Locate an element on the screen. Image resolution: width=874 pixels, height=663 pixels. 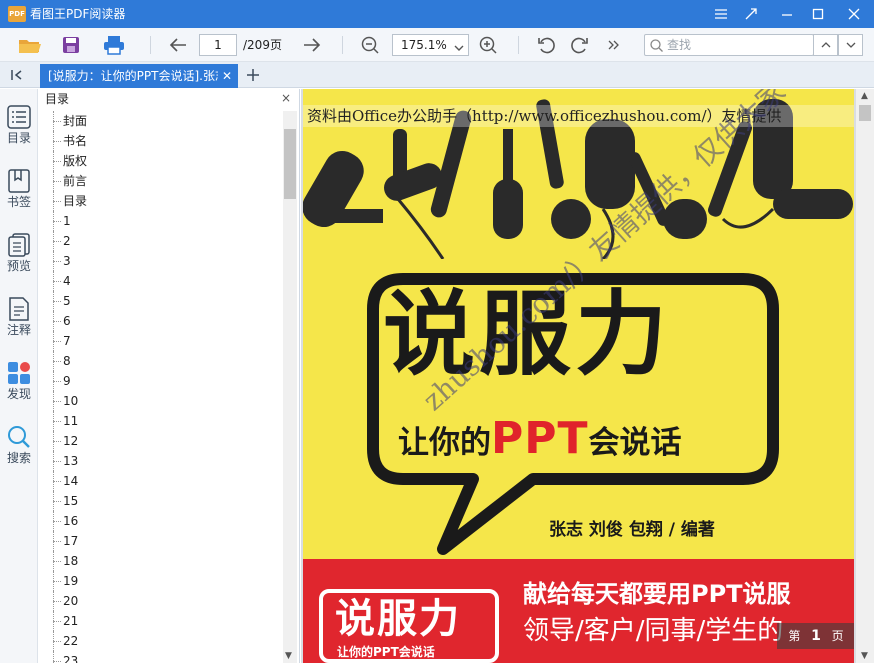
page-indicator: 第 1 页 is located at coordinates (815, 636).